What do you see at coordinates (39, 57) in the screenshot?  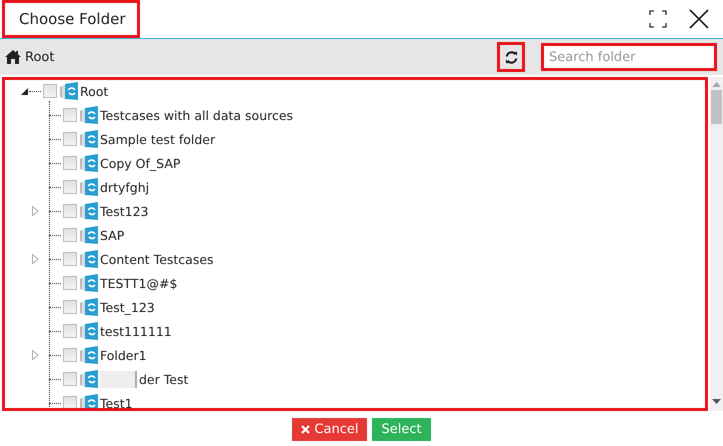 I see `breadcrumb: Root` at bounding box center [39, 57].